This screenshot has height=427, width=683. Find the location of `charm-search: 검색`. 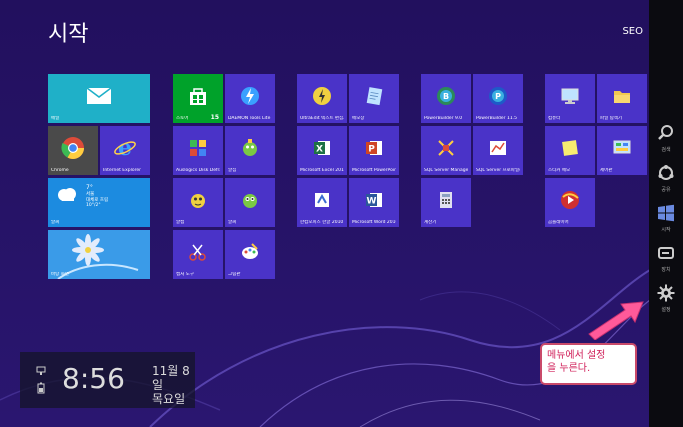

charm-search: 검색 is located at coordinates (666, 139).